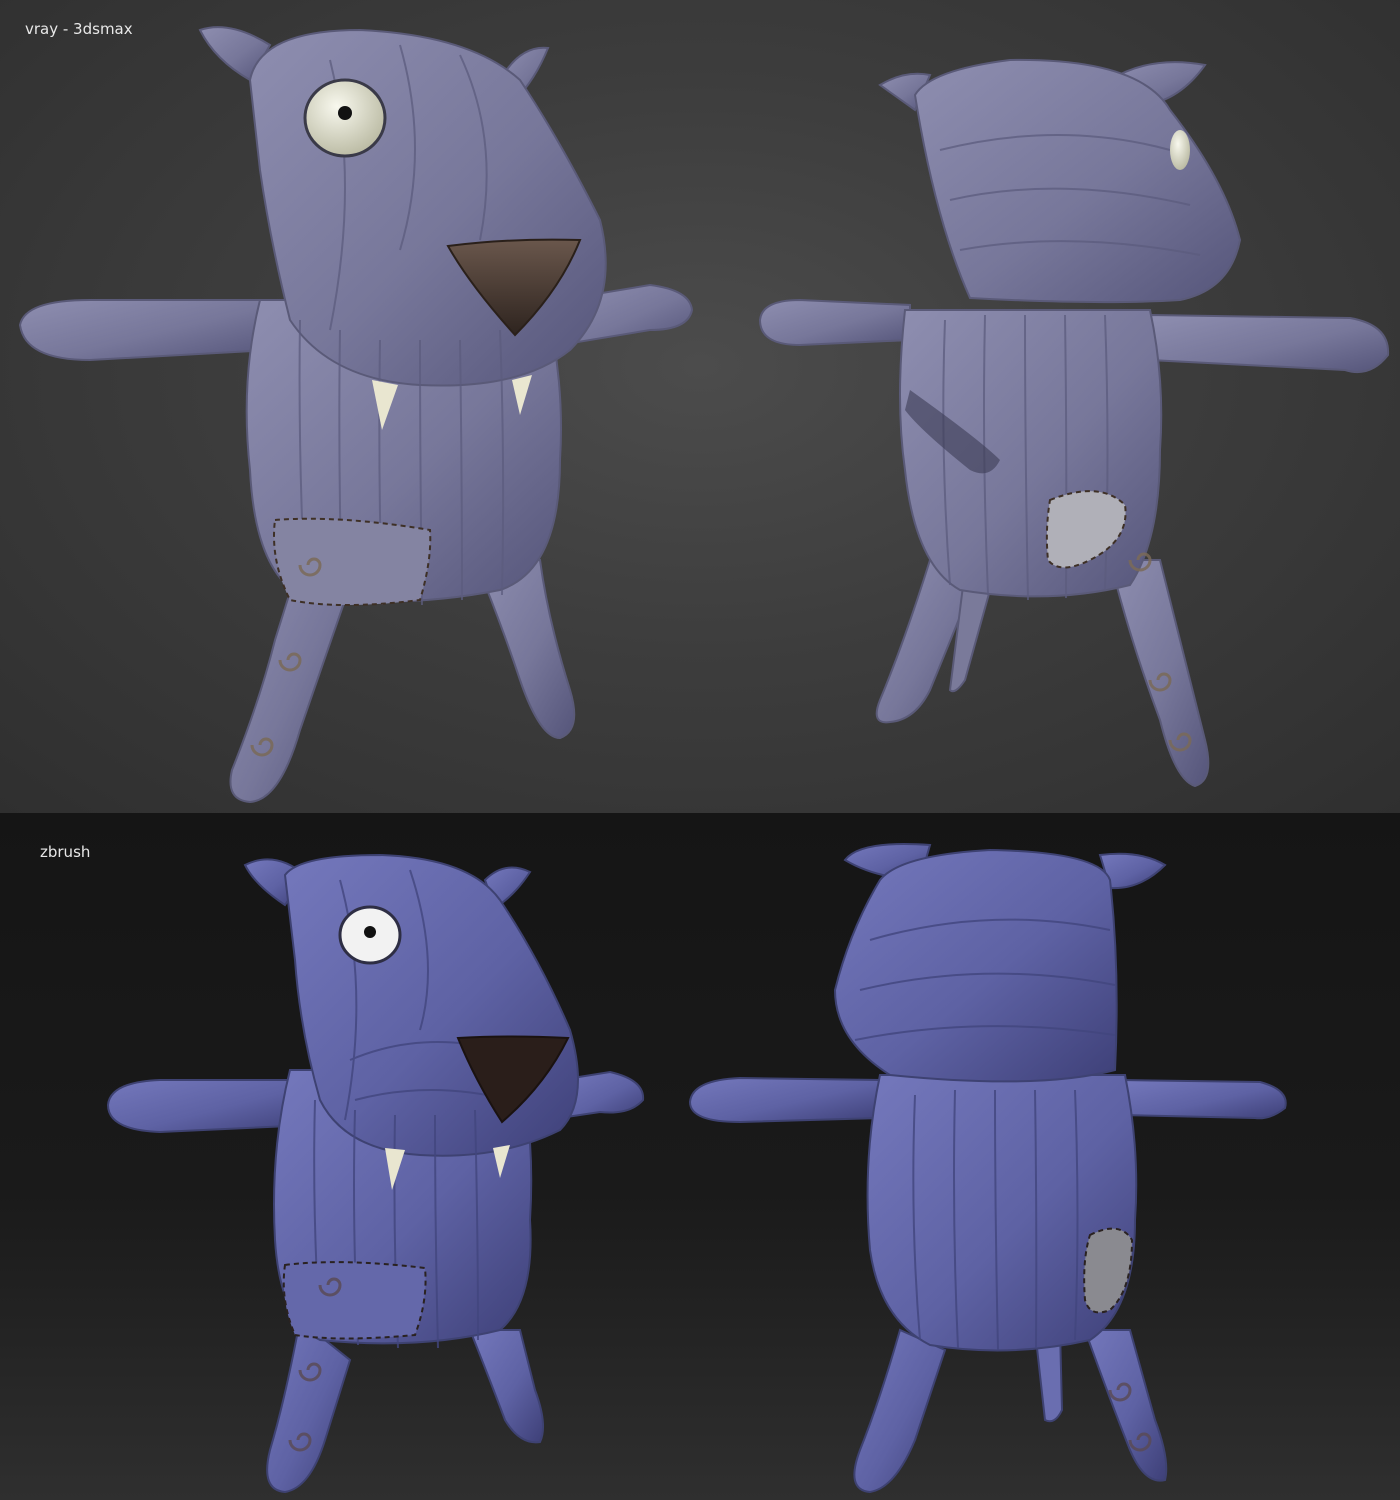  Describe the element at coordinates (1108, 1270) in the screenshot. I see `back-patch` at that location.